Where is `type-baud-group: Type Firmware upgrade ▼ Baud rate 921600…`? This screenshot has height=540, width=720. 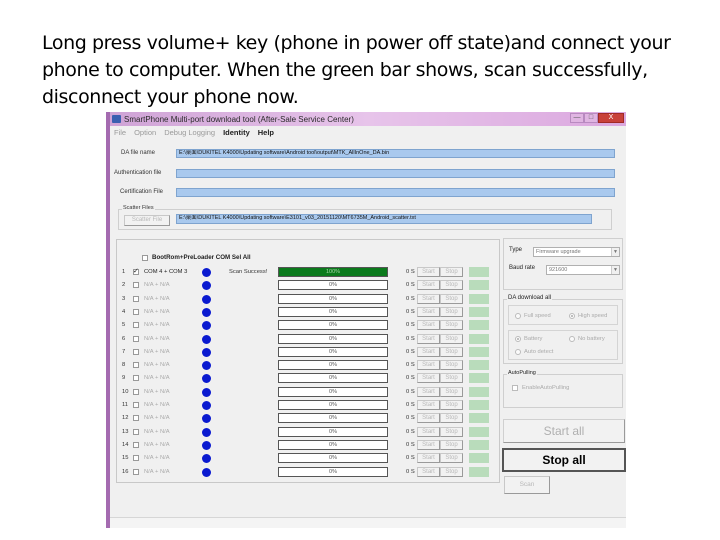
type-baud-group: Type Firmware upgrade ▼ Baud rate 921600… is located at coordinates (563, 264).